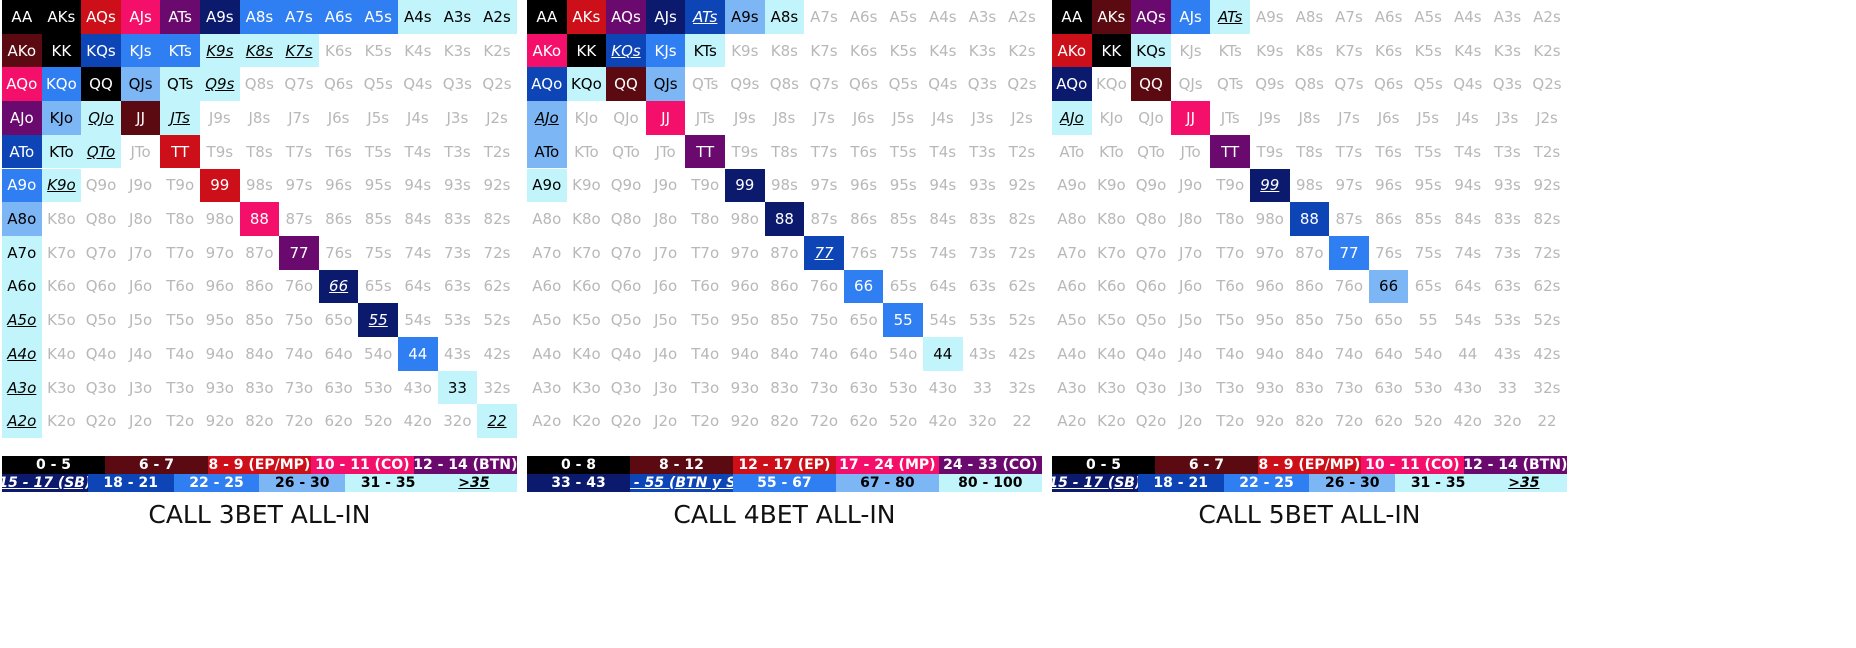 The height and width of the screenshot is (648, 1856). What do you see at coordinates (665, 151) in the screenshot?
I see `hand-cell: JTo` at bounding box center [665, 151].